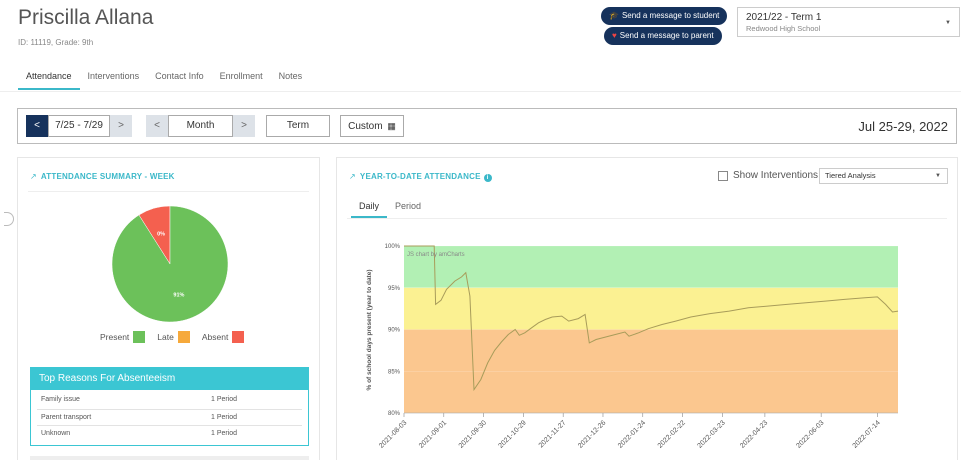 Image resolution: width=961 pixels, height=460 pixels. I want to click on pie-slice-present, so click(170, 264).